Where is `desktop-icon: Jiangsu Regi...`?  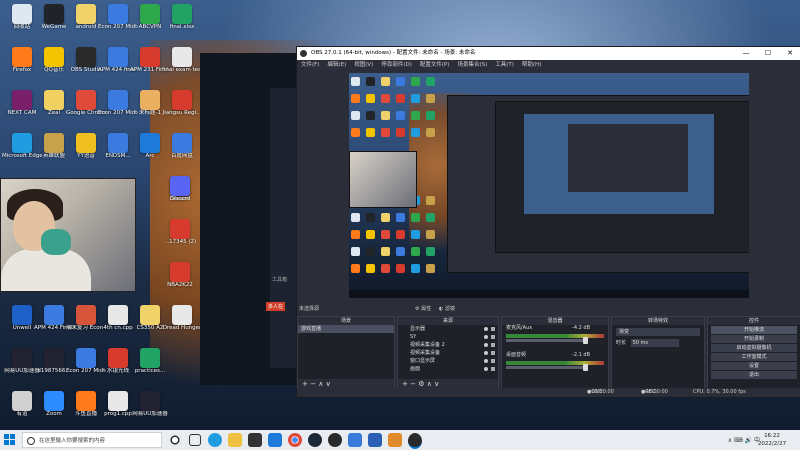 desktop-icon: Jiangsu Regi... is located at coordinates (182, 109).